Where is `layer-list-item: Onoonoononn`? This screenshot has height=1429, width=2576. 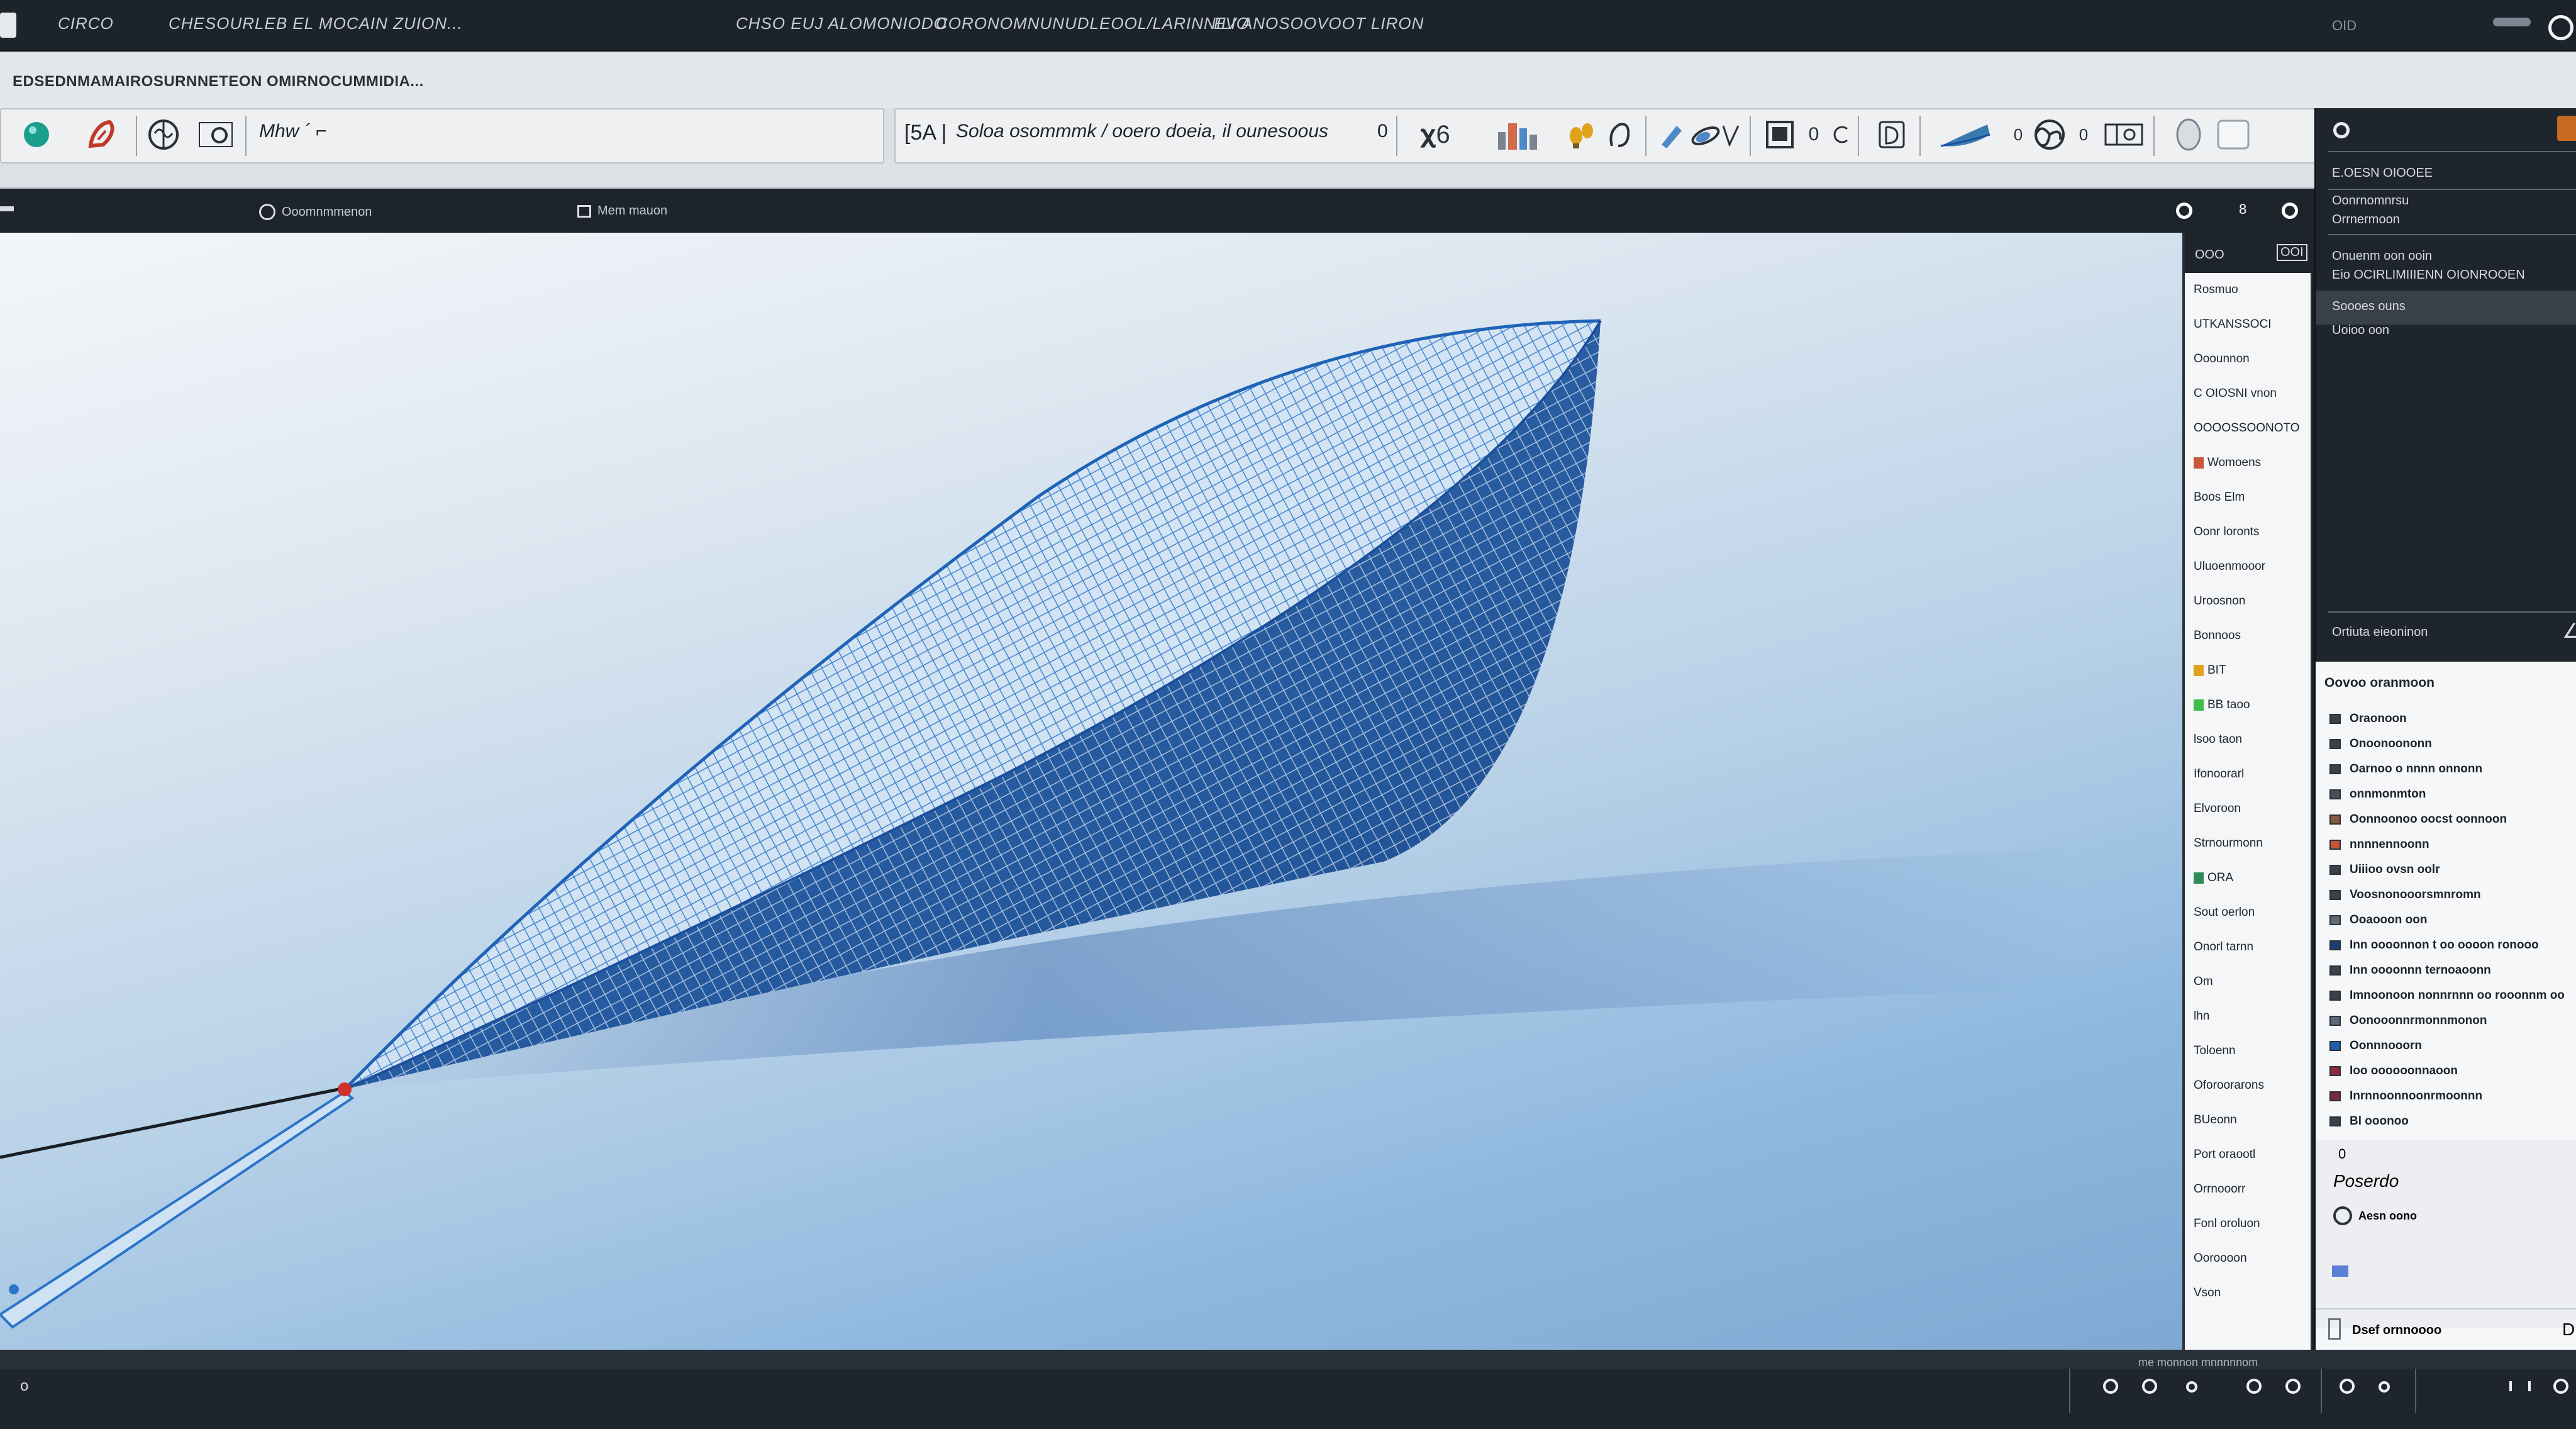 layer-list-item: Onoonoononn is located at coordinates (2380, 744).